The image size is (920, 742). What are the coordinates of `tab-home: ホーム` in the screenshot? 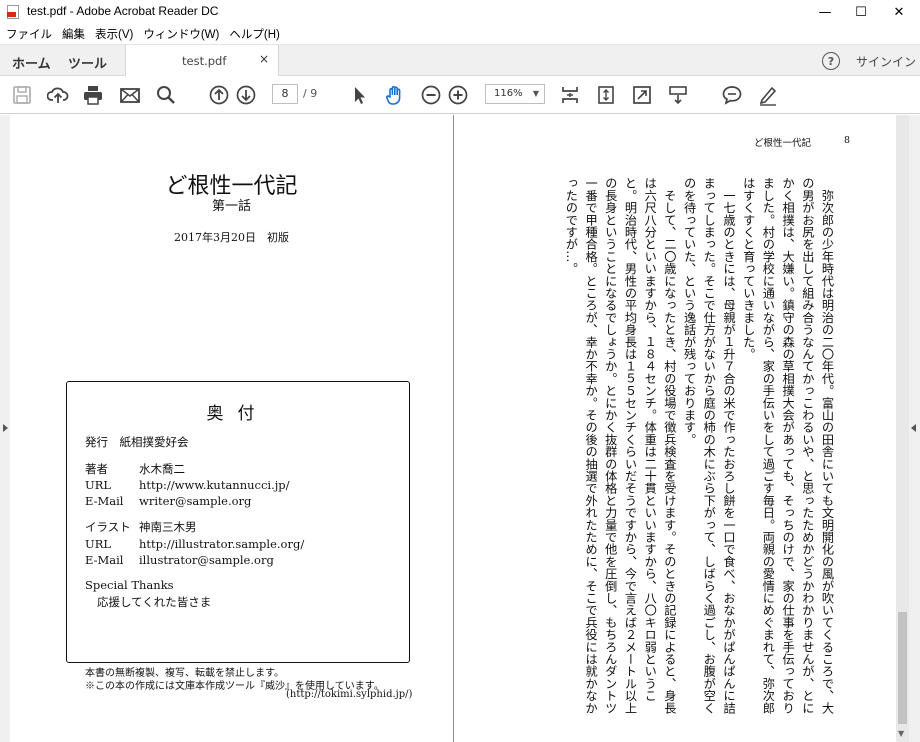 It's located at (31, 62).